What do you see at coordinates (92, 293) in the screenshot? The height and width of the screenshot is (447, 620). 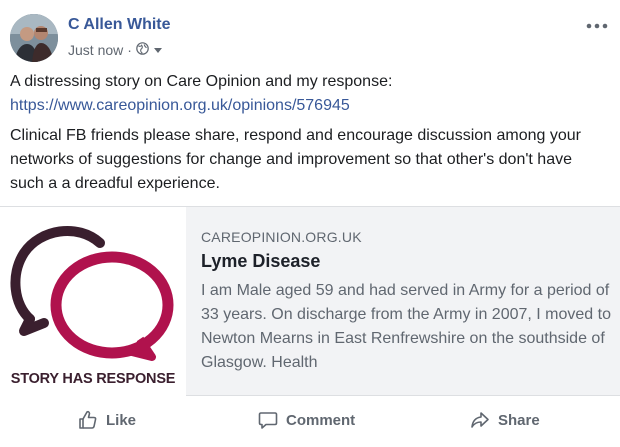 I see `speech-bubbles-icon` at bounding box center [92, 293].